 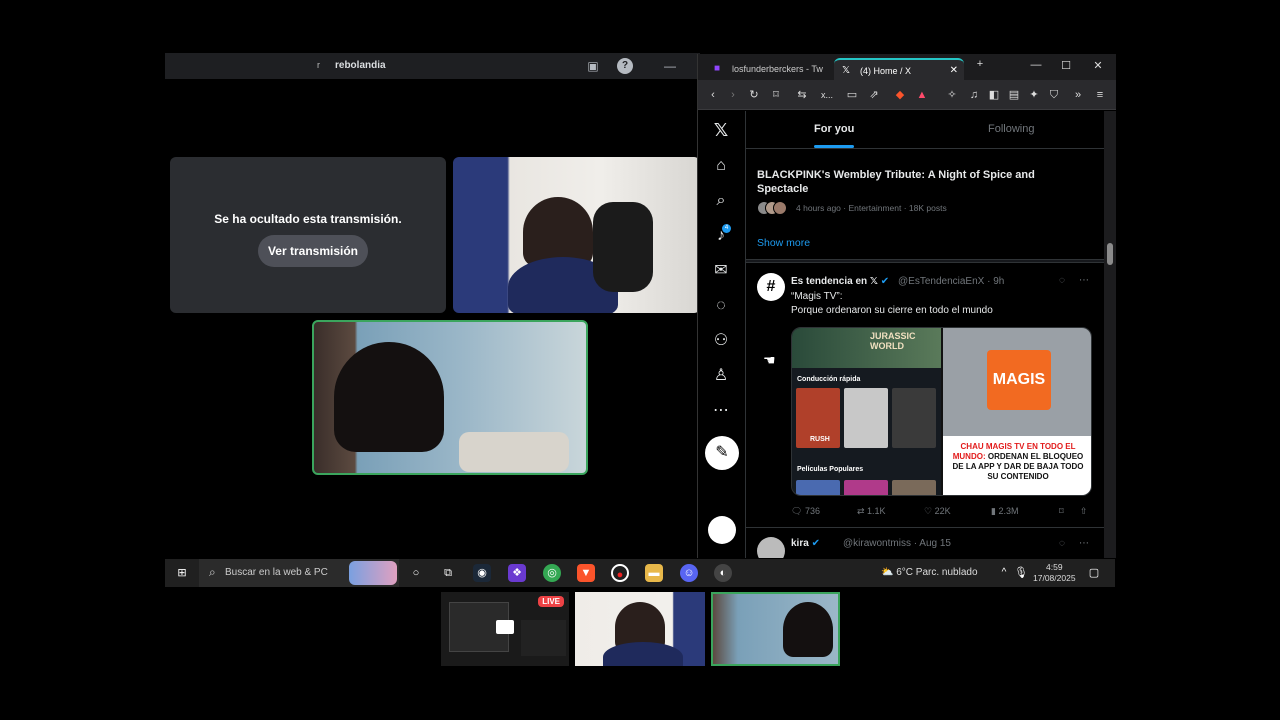 I want to click on home-icon: ⌂, so click(x=721, y=166).